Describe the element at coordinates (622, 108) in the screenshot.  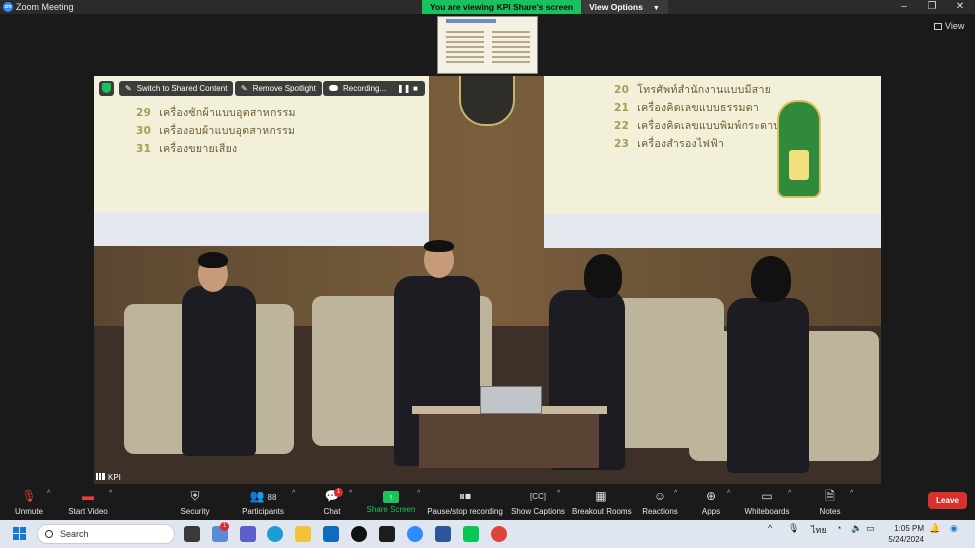
I see `slide-line-number: 21` at that location.